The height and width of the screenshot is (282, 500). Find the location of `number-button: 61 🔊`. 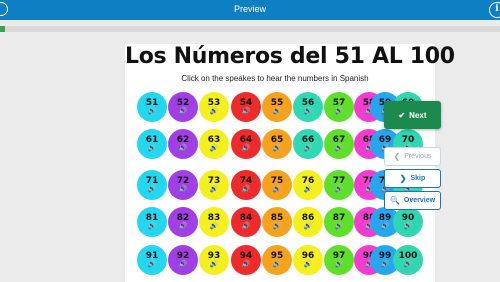

number-button: 61 🔊 is located at coordinates (152, 144).